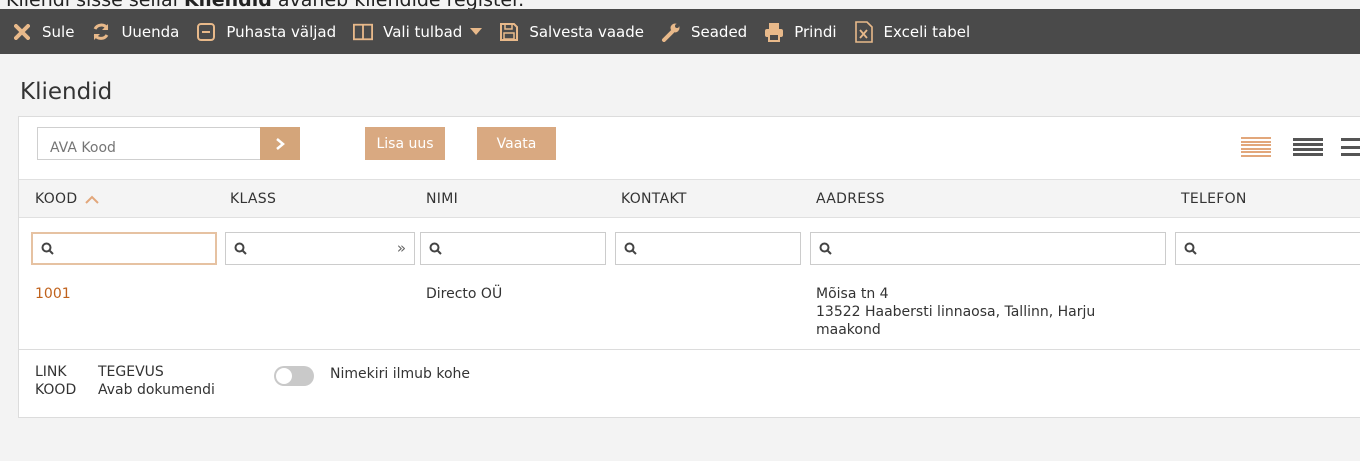 This screenshot has height=461, width=1360. I want to click on row-aadress-line1: Mõisa tn 4, so click(852, 294).